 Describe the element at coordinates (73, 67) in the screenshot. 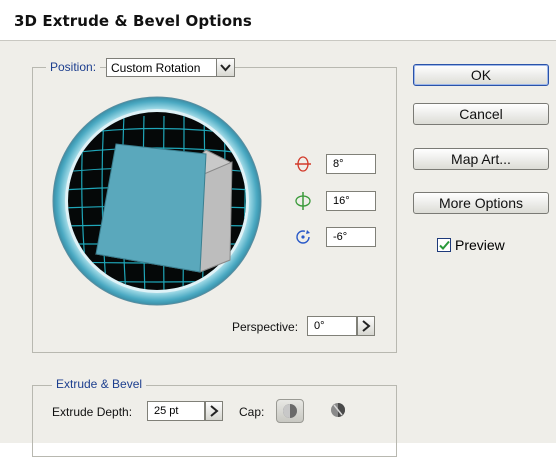

I see `position-label: Position:` at that location.